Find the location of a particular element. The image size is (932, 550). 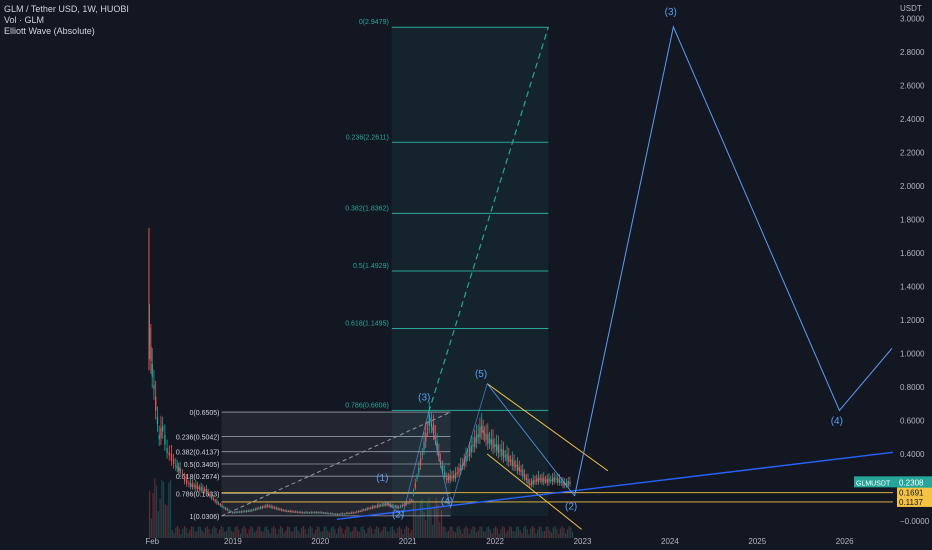

volume-indicator-label: Vol · GLM is located at coordinates (66, 20).